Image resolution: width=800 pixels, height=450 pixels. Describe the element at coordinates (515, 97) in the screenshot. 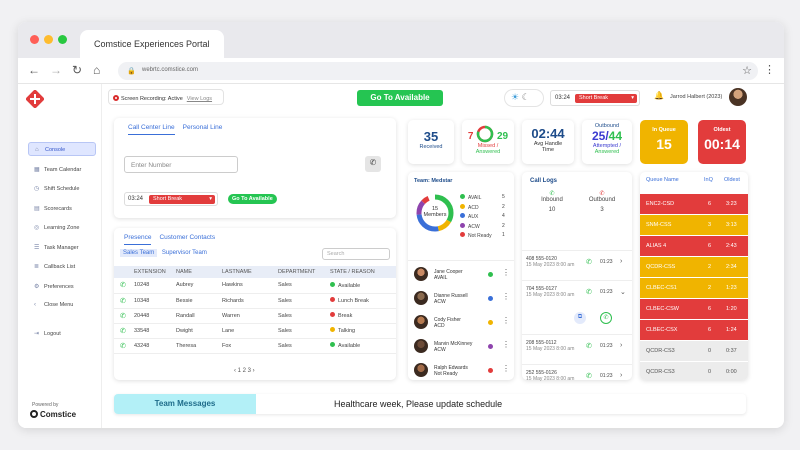

I see `sun-icon: ☀` at that location.